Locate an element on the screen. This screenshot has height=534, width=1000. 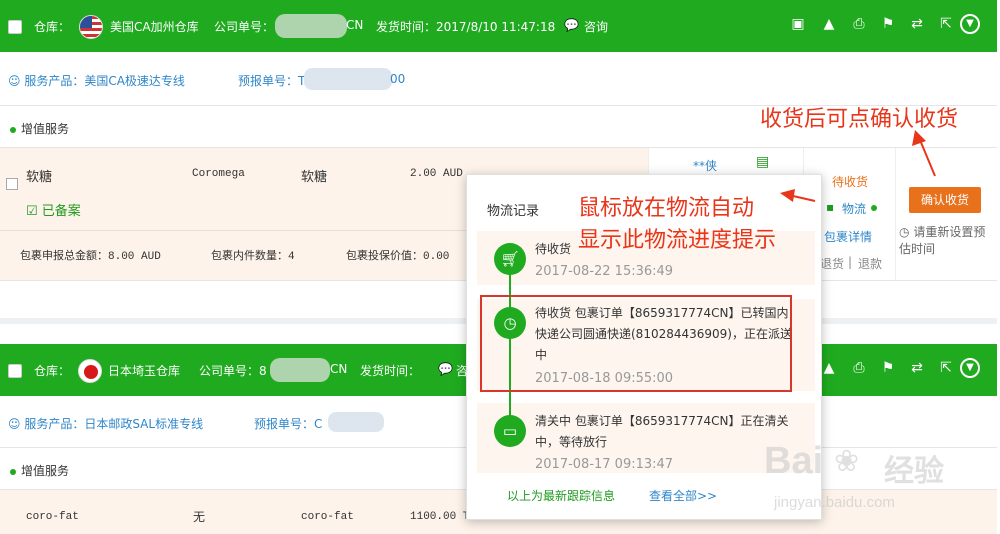
order2-value-added: 增值服务 is located at coordinates (39, 470).